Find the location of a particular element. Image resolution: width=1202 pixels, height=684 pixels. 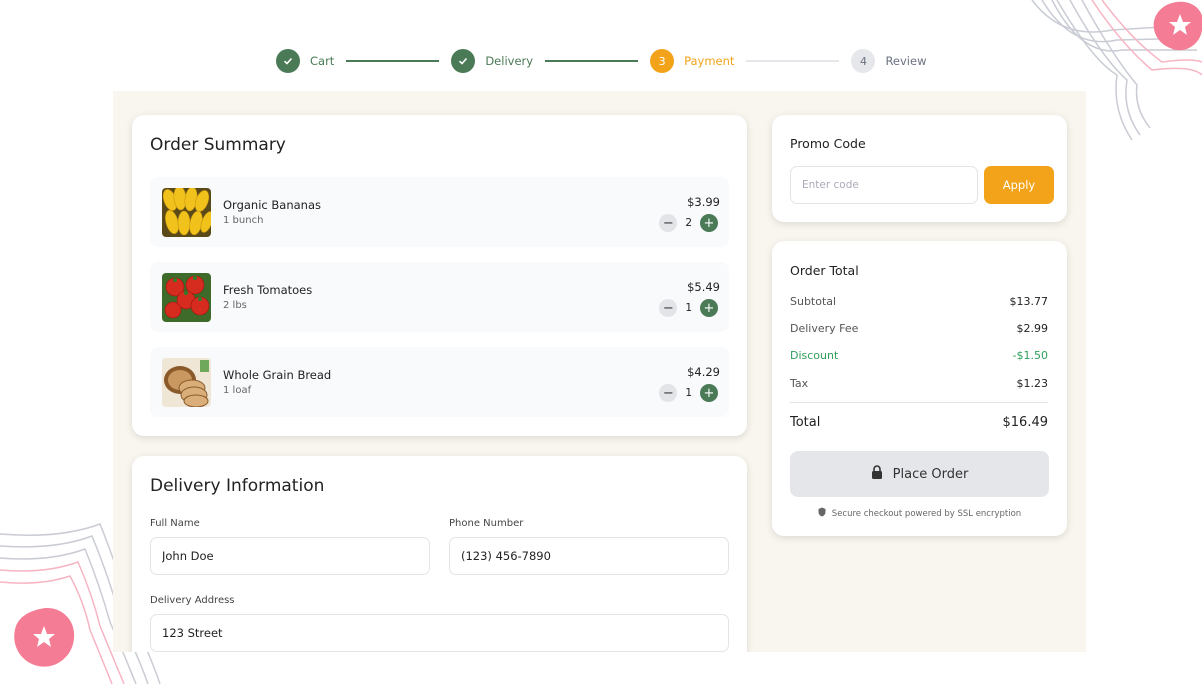

delivery-address-label: Delivery Address is located at coordinates (192, 600).